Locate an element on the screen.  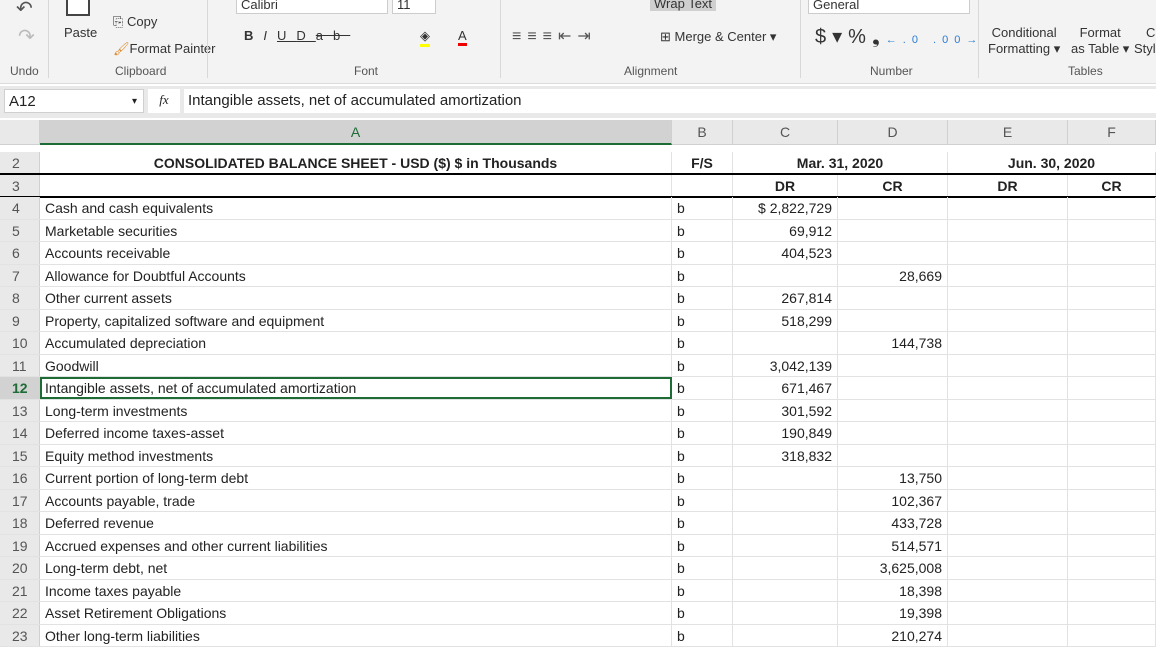
redo-icon: ↷ is located at coordinates (26, 36).